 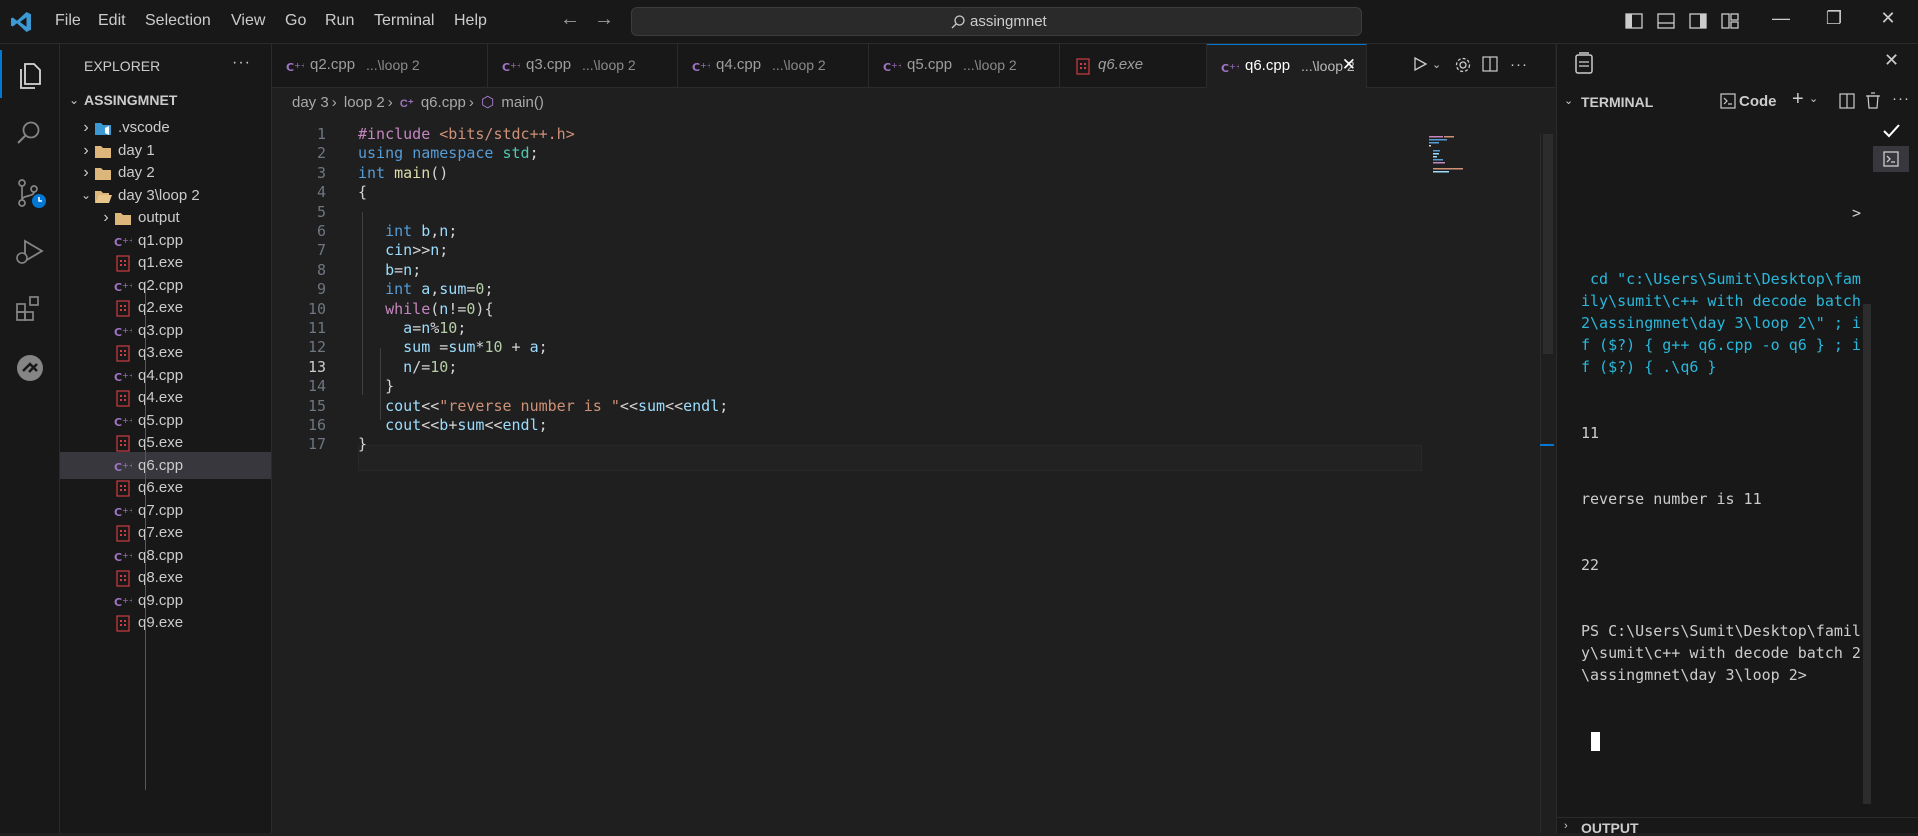 What do you see at coordinates (1730, 21) in the screenshot?
I see `customize-layout-icon` at bounding box center [1730, 21].